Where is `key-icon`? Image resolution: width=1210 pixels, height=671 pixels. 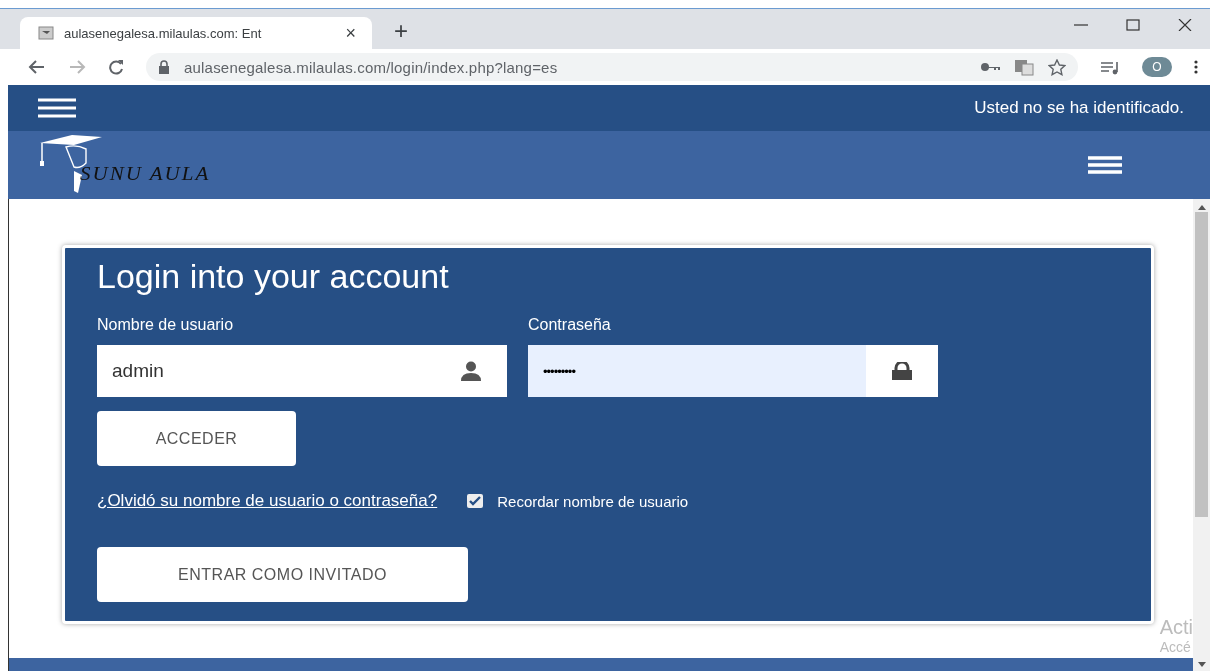
key-icon is located at coordinates (990, 67).